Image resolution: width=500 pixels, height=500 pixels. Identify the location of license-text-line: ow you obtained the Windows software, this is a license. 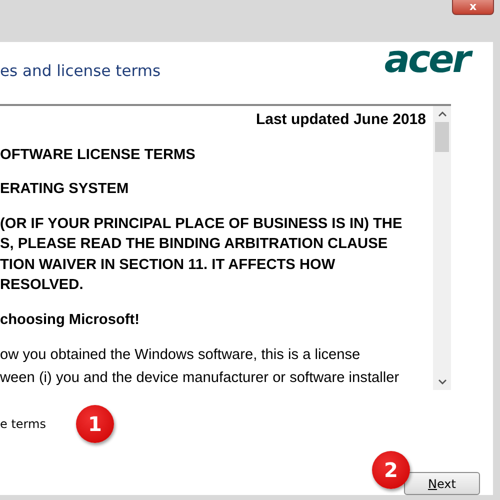
(181, 356).